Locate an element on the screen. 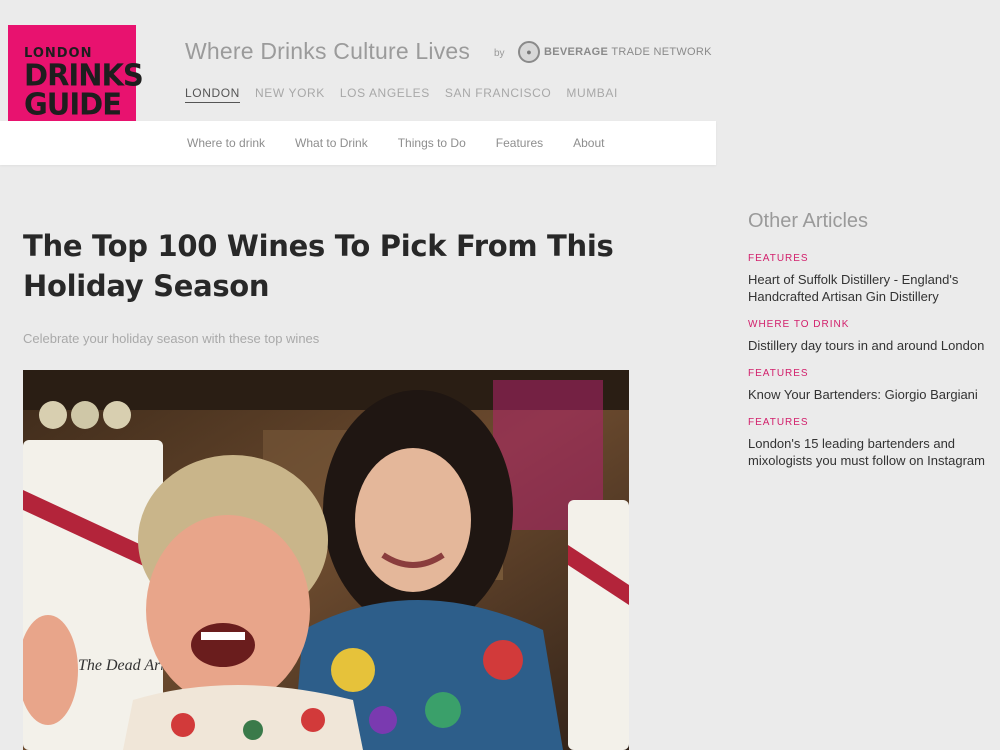 The image size is (1000, 750). tagline-by: by is located at coordinates (499, 53).